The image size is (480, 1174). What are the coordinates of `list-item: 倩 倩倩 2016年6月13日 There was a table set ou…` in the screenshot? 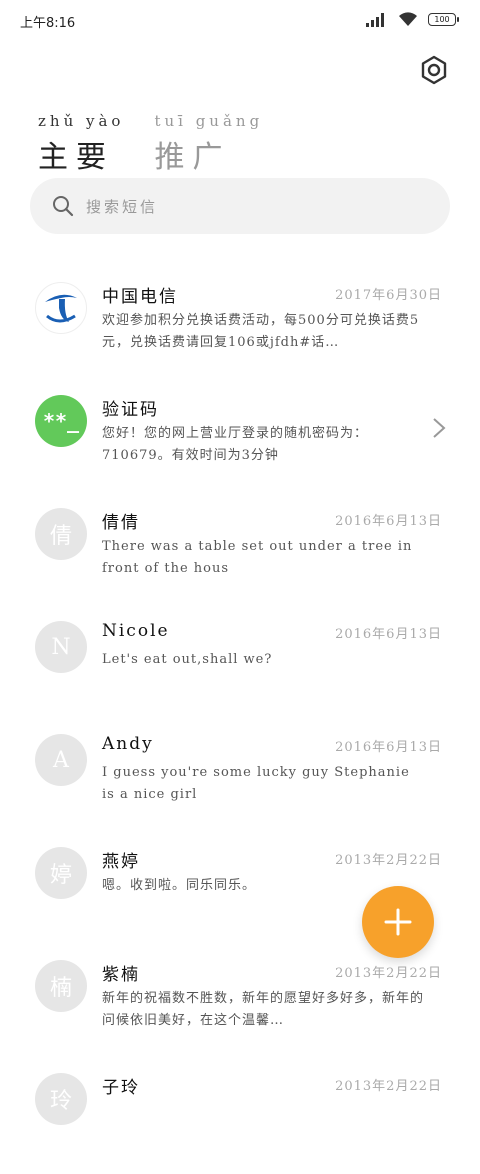 It's located at (240, 552).